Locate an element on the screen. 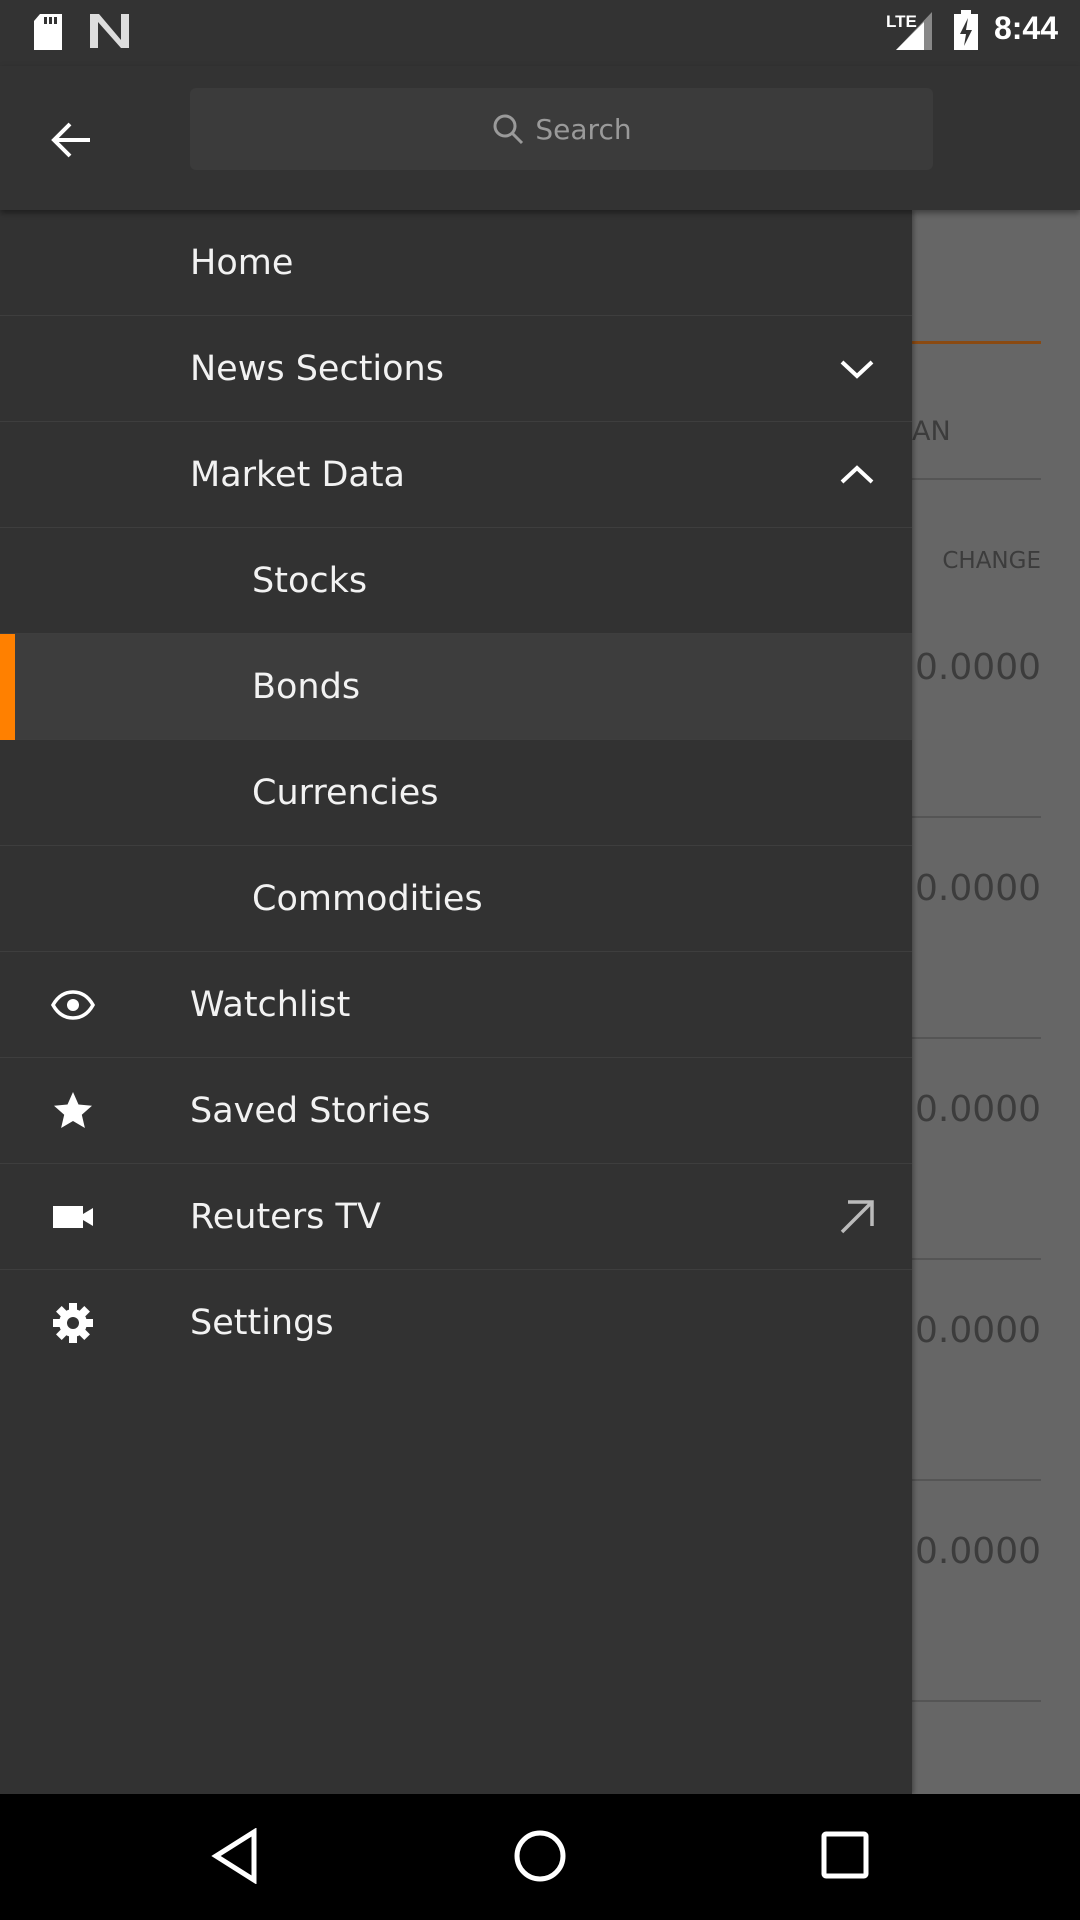 This screenshot has width=1080, height=1920. system-nav-bar is located at coordinates (540, 1857).